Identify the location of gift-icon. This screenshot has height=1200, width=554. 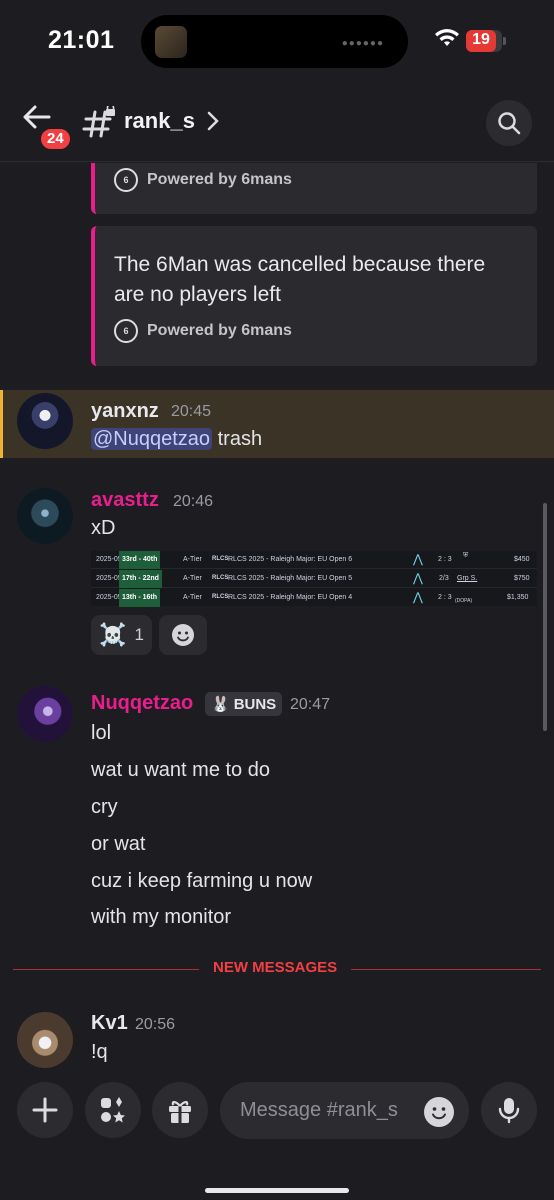
(180, 1112).